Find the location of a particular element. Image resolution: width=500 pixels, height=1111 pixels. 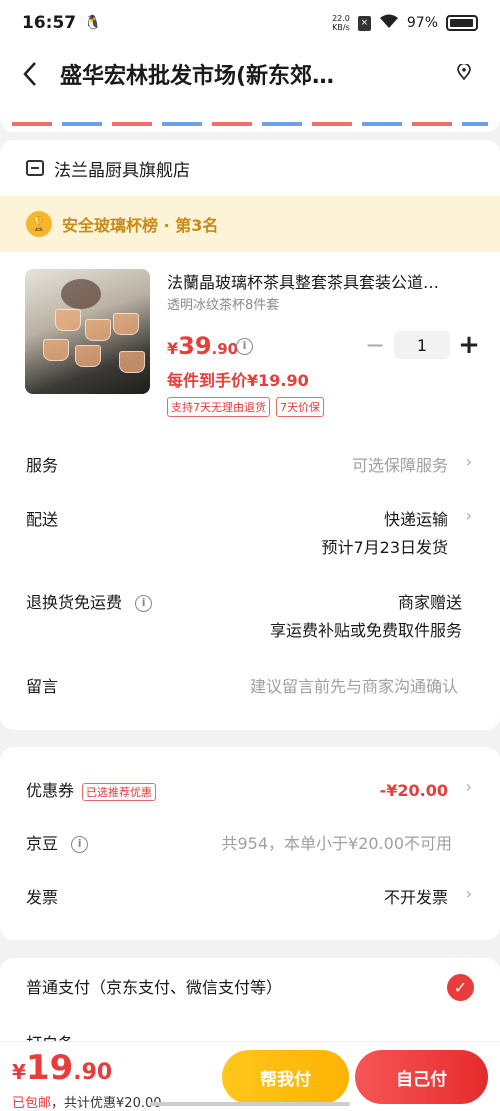

jd-info-icon: i is located at coordinates (80, 844).